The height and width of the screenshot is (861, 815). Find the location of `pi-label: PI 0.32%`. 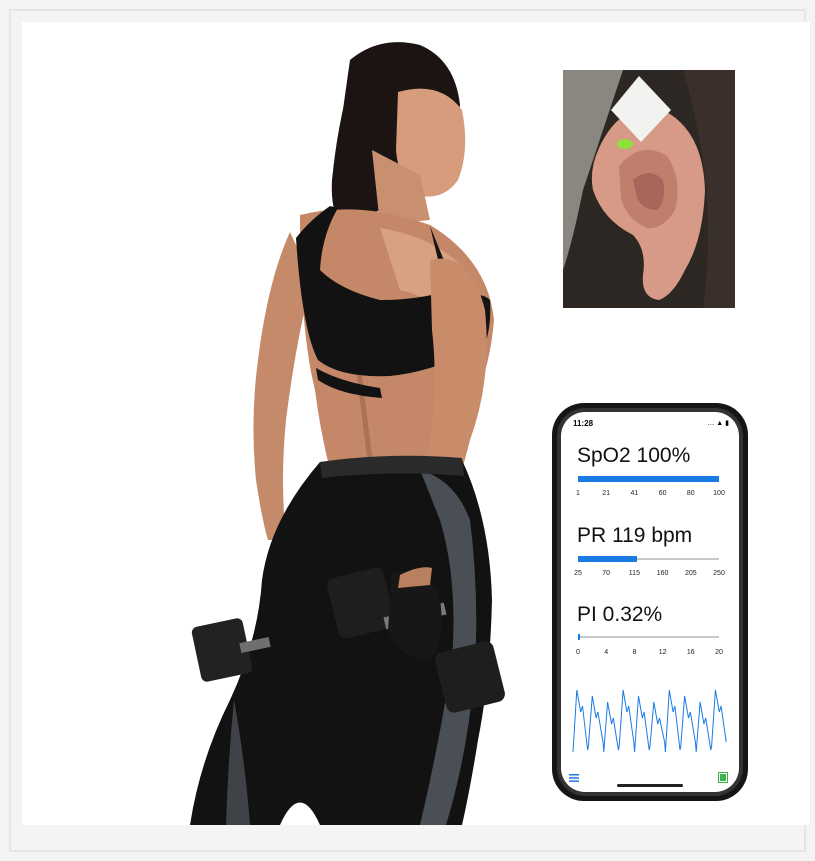

pi-label: PI 0.32% is located at coordinates (620, 614).